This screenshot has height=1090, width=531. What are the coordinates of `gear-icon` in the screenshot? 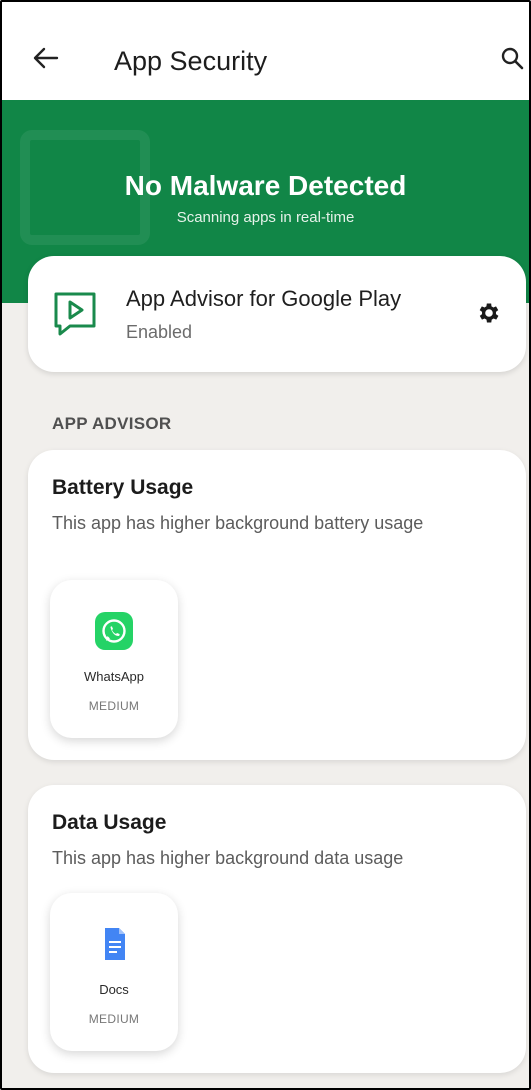 It's located at (489, 313).